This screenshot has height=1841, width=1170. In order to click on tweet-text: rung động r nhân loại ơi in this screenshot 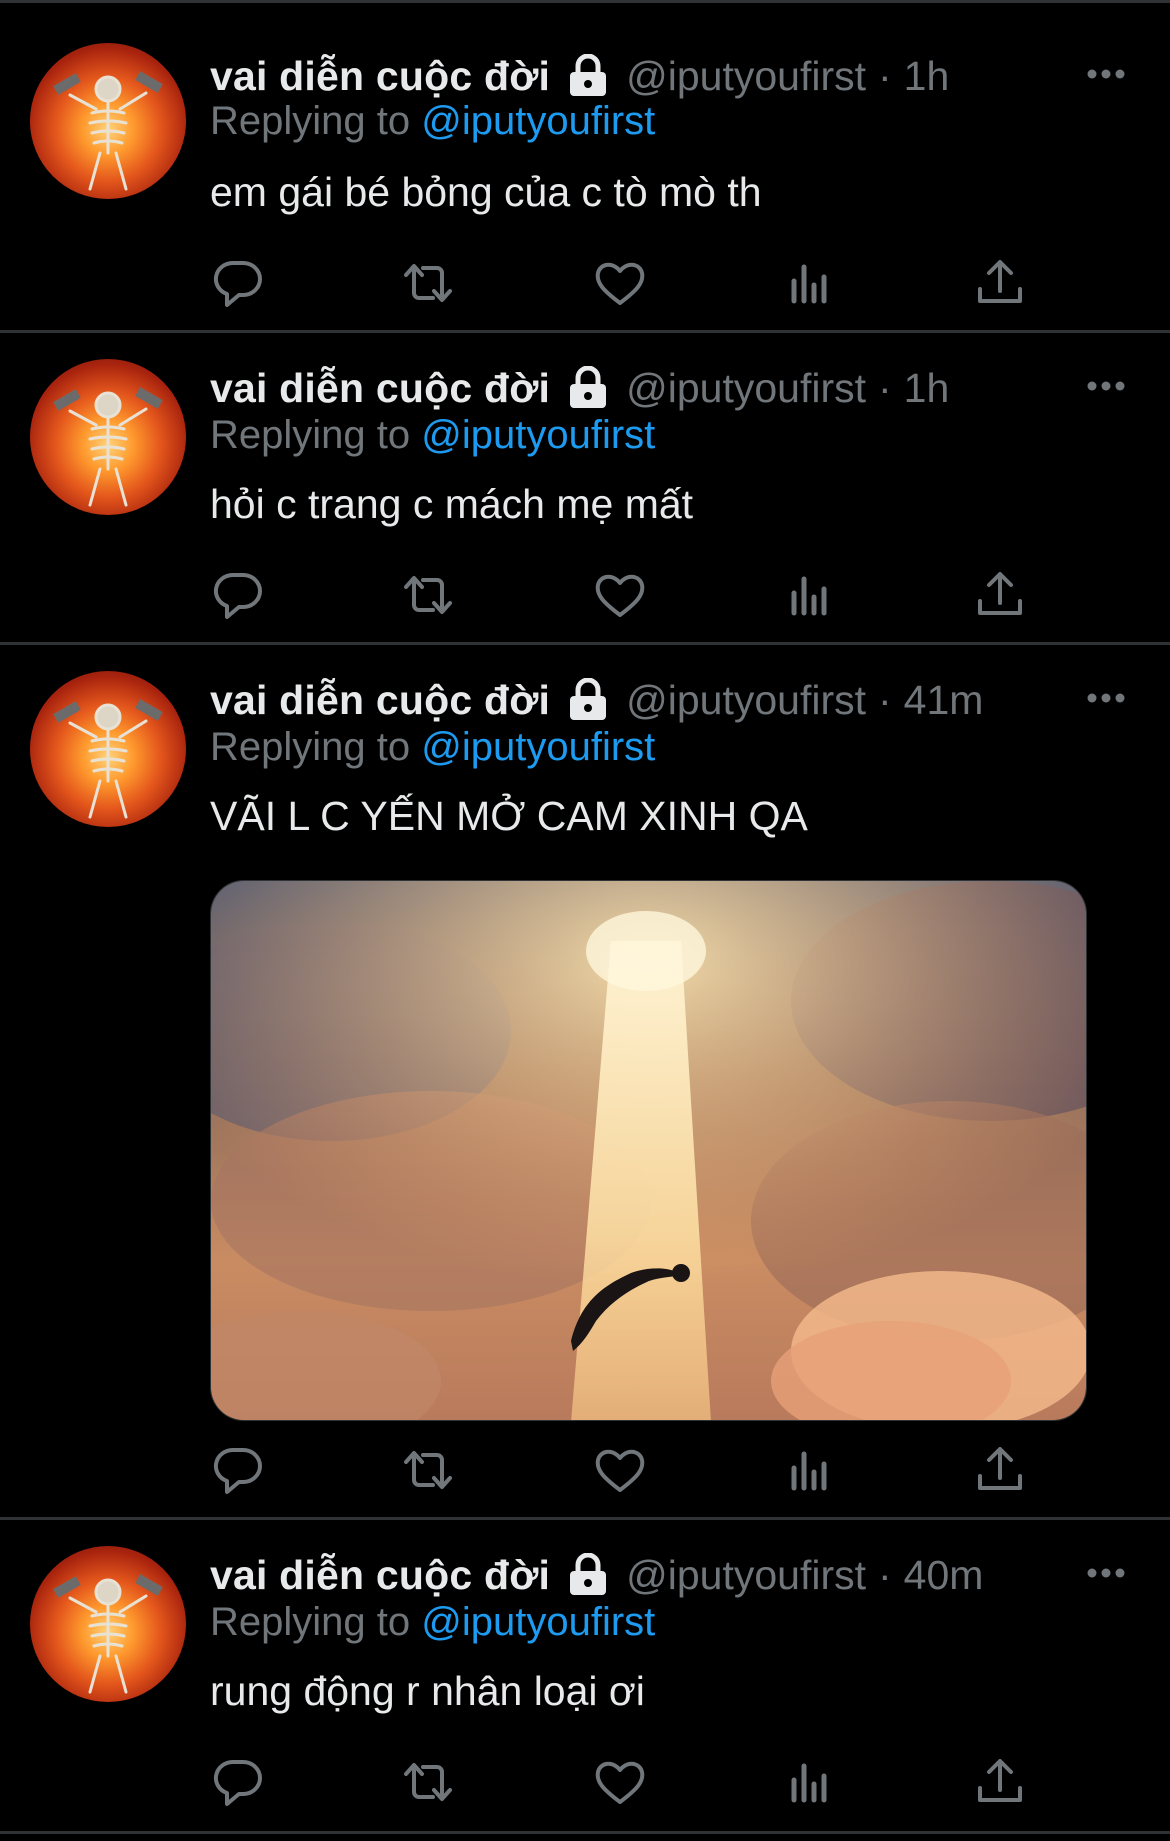, I will do `click(427, 1691)`.